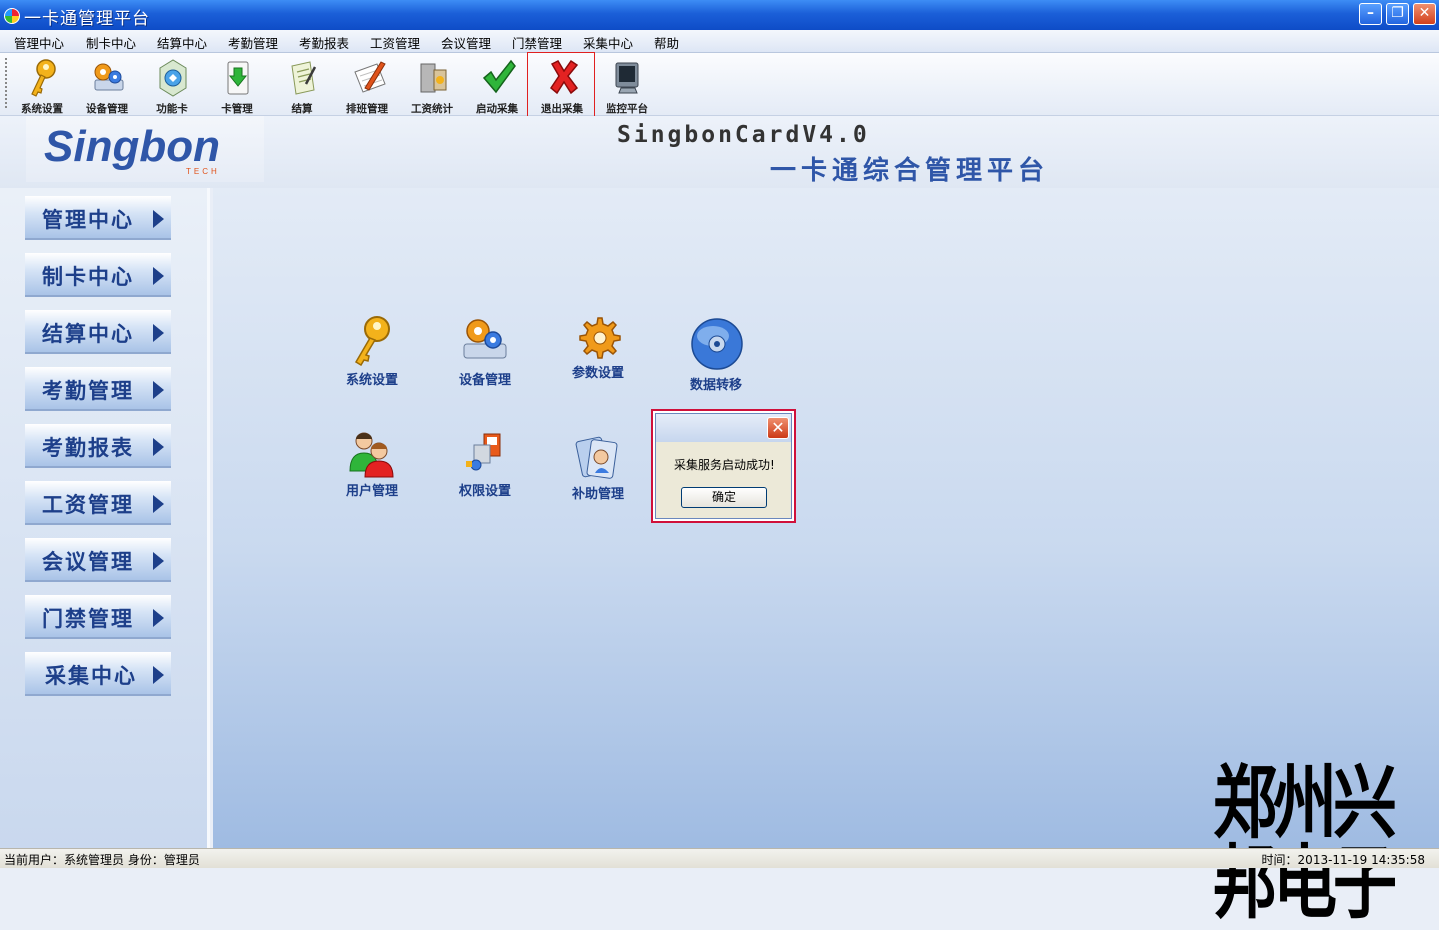  Describe the element at coordinates (483, 452) in the screenshot. I see `permission-icon` at that location.